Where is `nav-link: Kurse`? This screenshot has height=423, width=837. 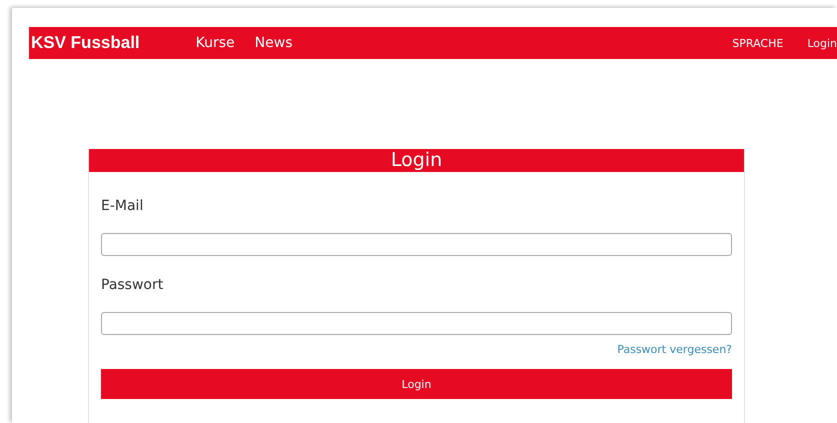 nav-link: Kurse is located at coordinates (215, 43).